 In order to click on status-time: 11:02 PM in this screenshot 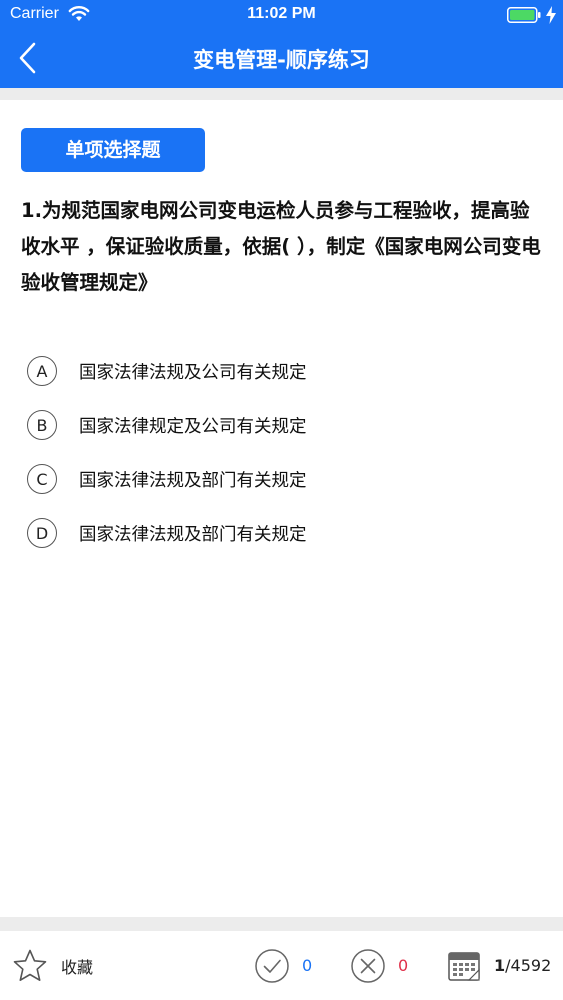, I will do `click(281, 13)`.